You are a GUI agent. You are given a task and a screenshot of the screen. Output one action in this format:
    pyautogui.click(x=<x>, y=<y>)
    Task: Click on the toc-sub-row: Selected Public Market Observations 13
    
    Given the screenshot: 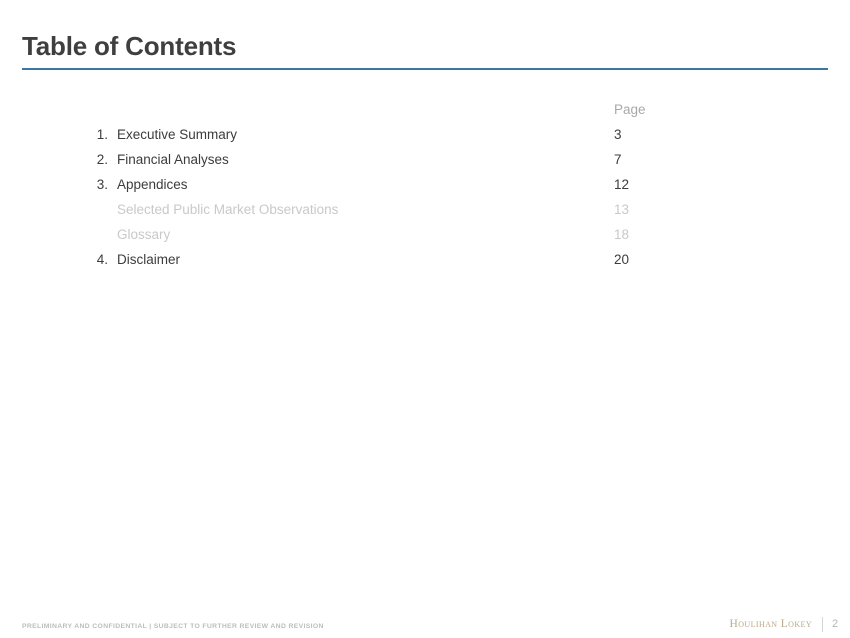 What is the action you would take?
    pyautogui.click(x=354, y=209)
    